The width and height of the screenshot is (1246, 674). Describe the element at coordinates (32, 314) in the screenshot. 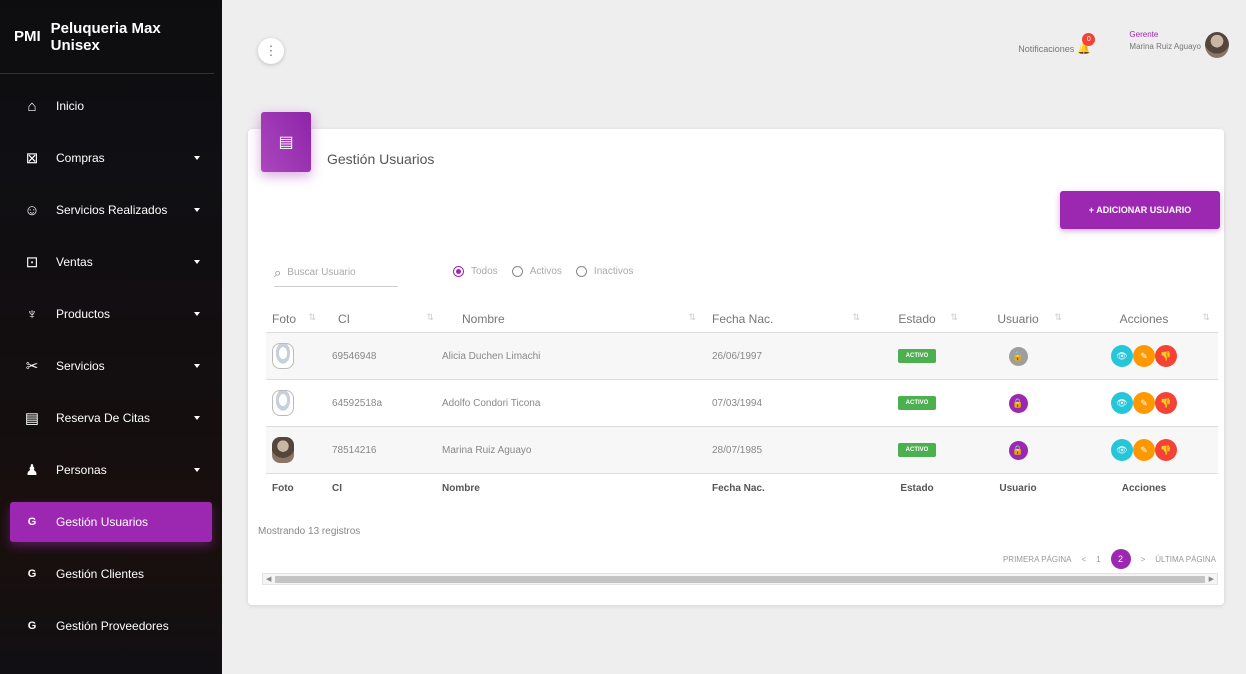

I see `basket-icon: ♆` at that location.